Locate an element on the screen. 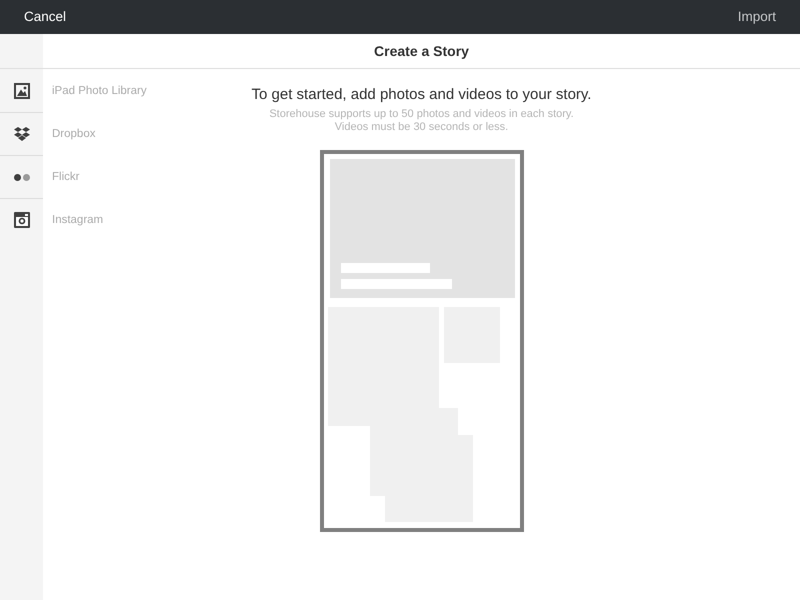  source-item: iPad Photo Library is located at coordinates (73, 90).